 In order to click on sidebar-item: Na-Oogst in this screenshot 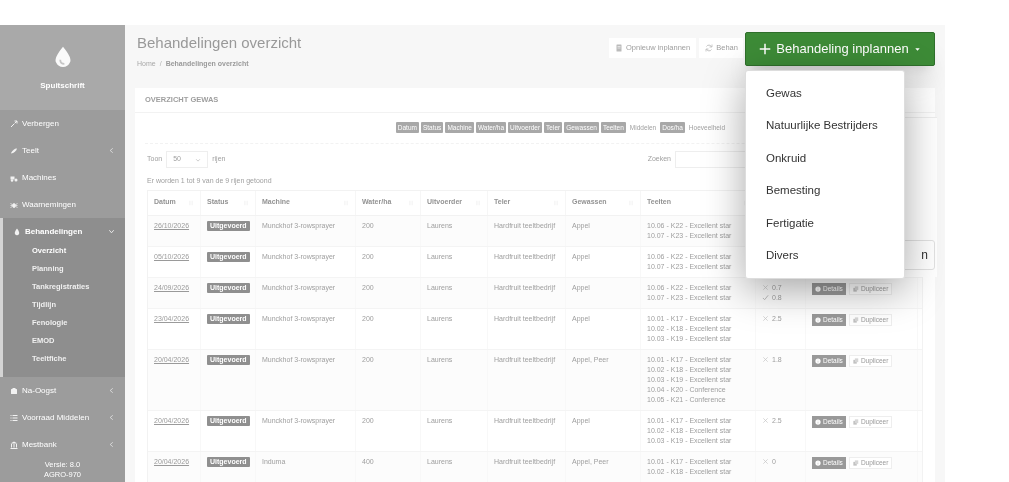, I will do `click(62, 390)`.